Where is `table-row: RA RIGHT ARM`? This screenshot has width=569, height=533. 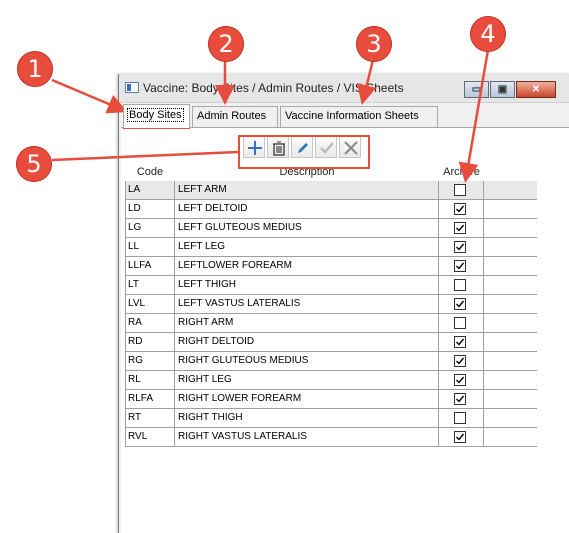 table-row: RA RIGHT ARM is located at coordinates (331, 323).